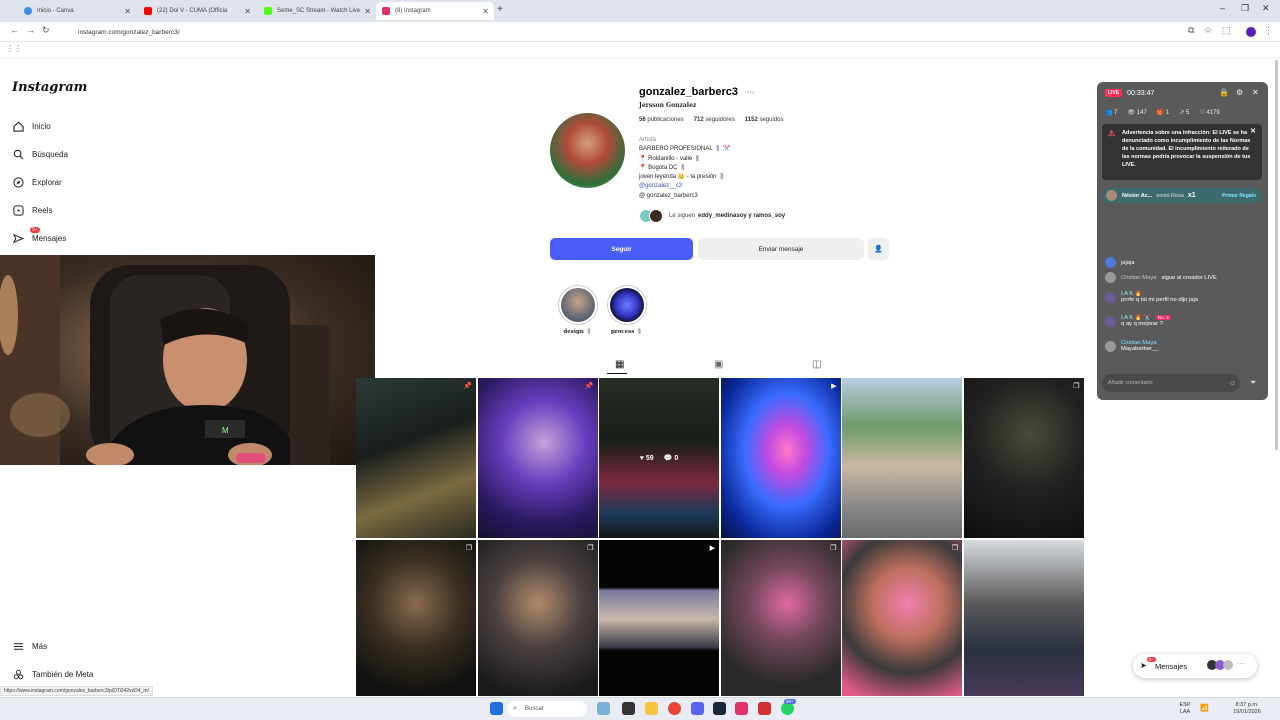 The width and height of the screenshot is (1280, 720). What do you see at coordinates (816, 364) in the screenshot?
I see `tagged-tab-icon: ◫` at bounding box center [816, 364].